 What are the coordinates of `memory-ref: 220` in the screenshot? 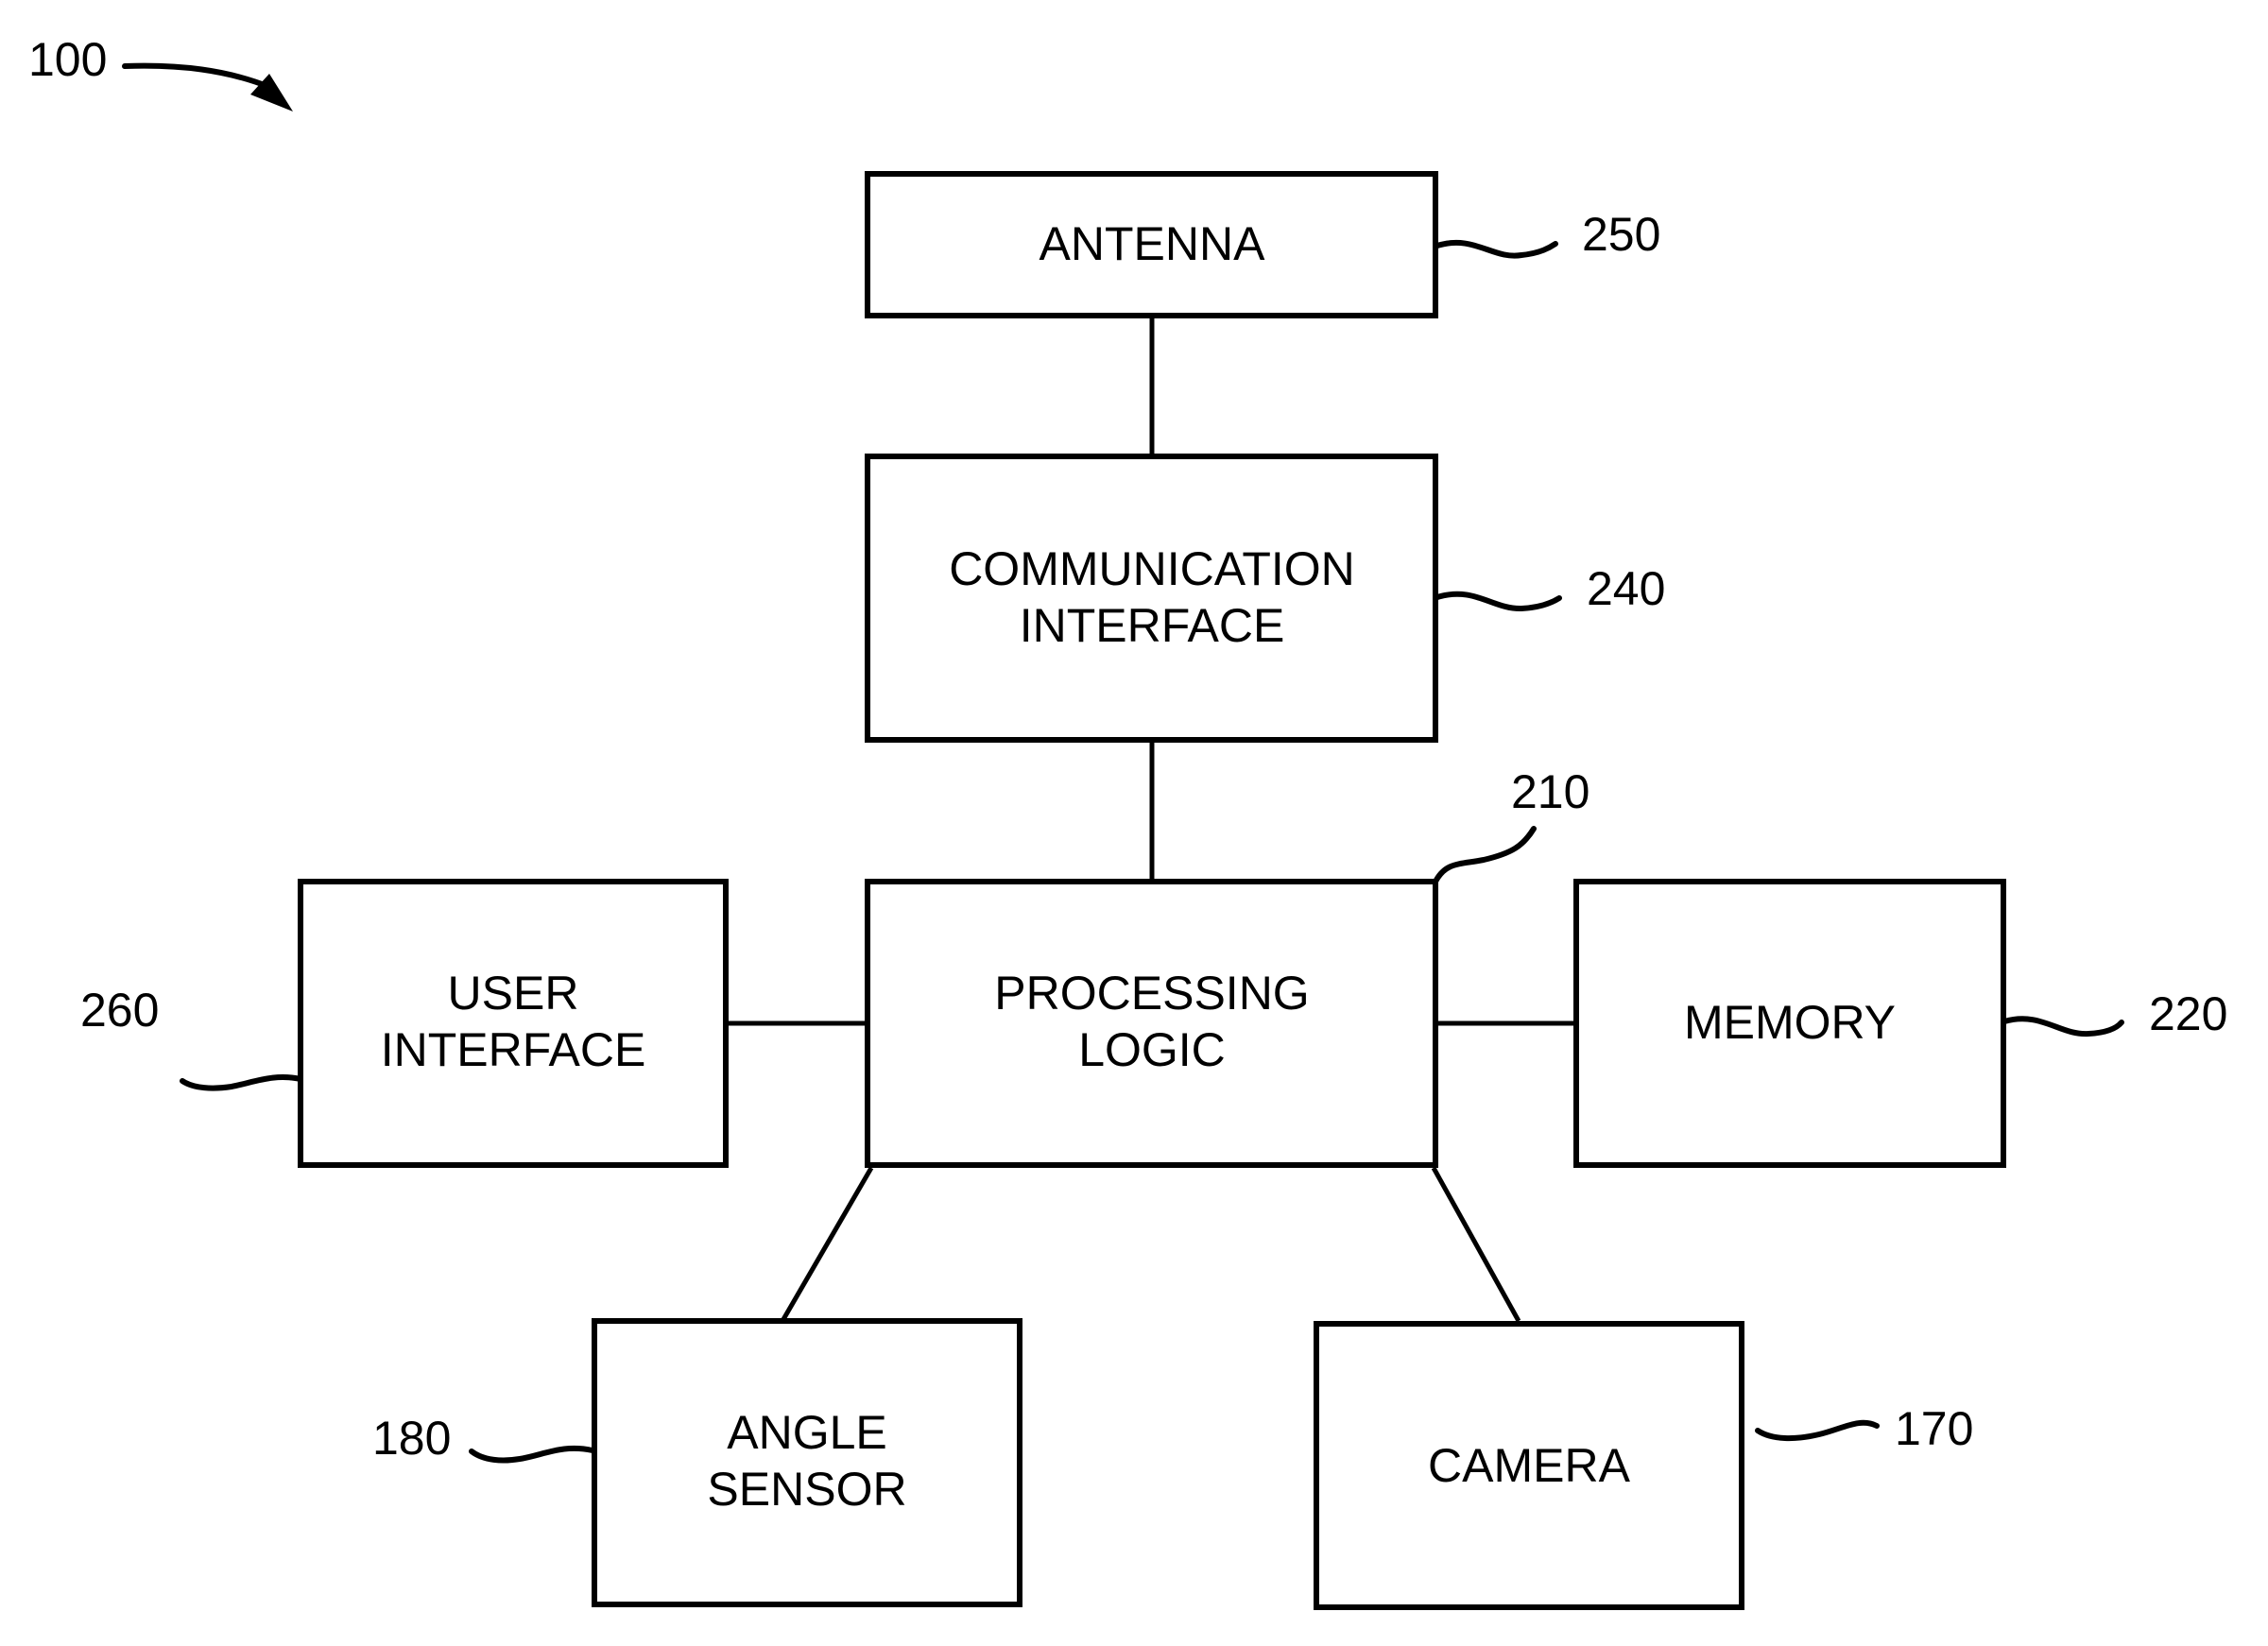 It's located at (2188, 1013).